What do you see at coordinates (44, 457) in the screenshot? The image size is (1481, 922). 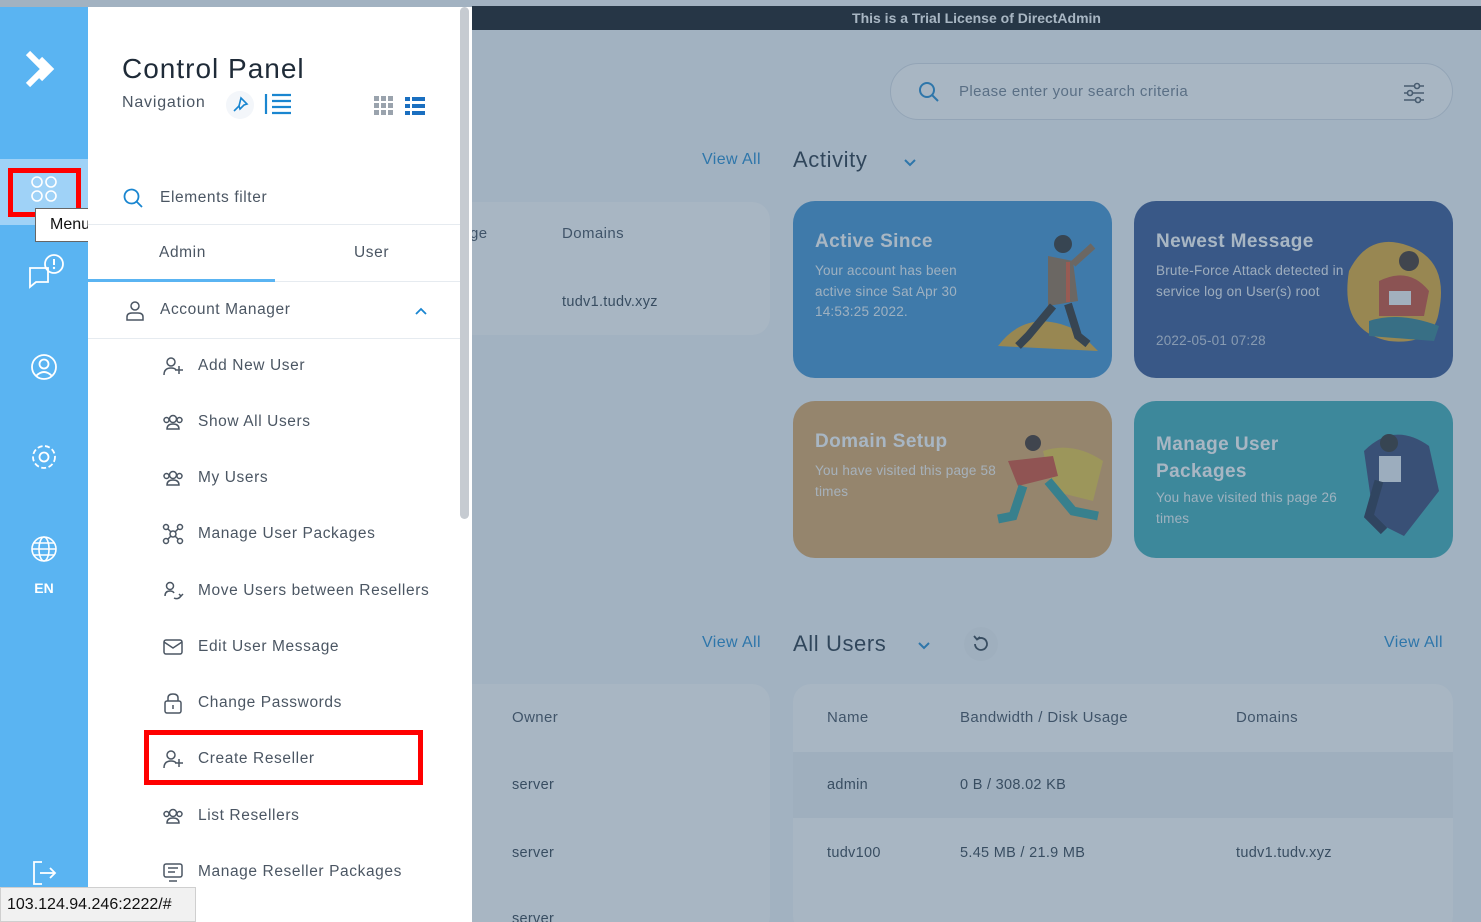 I see `settings-gear-icon` at bounding box center [44, 457].